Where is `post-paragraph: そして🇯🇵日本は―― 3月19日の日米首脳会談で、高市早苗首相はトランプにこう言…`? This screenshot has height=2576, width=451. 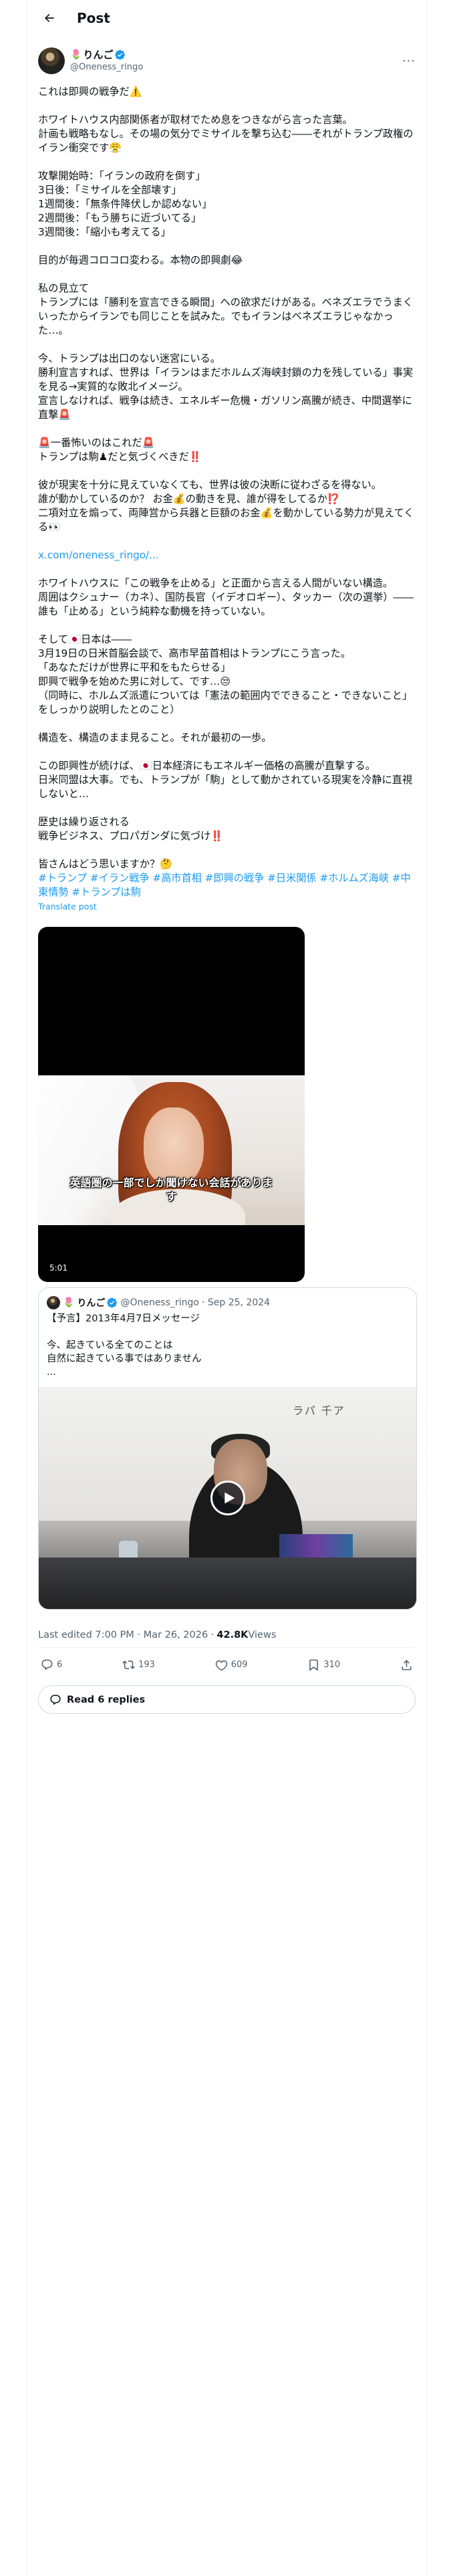
post-paragraph: そして🇯🇵日本は―― 3月19日の日米首脳会談で、高市早苗首相はトランプにこう言… is located at coordinates (225, 674).